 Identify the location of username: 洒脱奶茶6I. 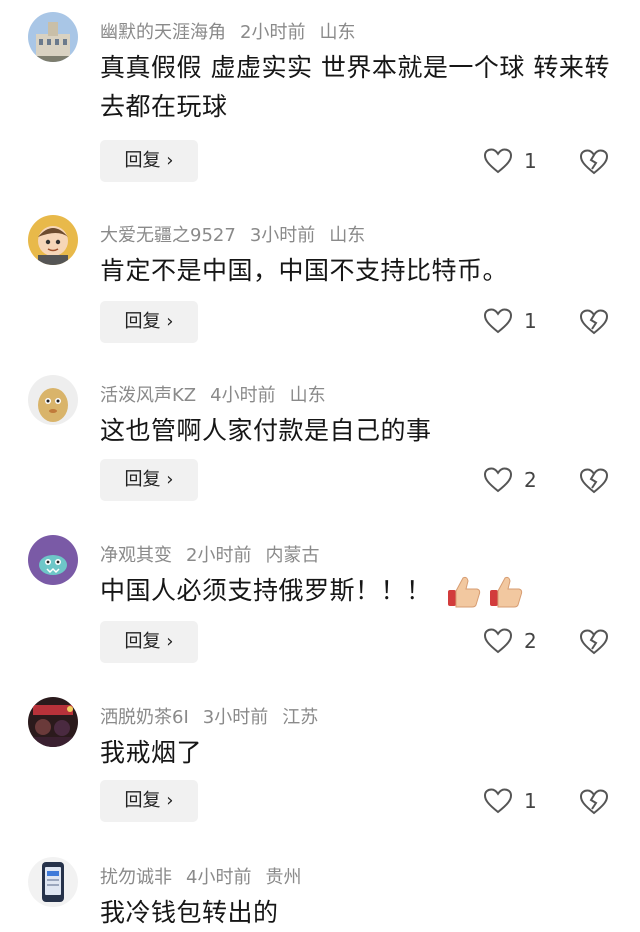
(144, 717).